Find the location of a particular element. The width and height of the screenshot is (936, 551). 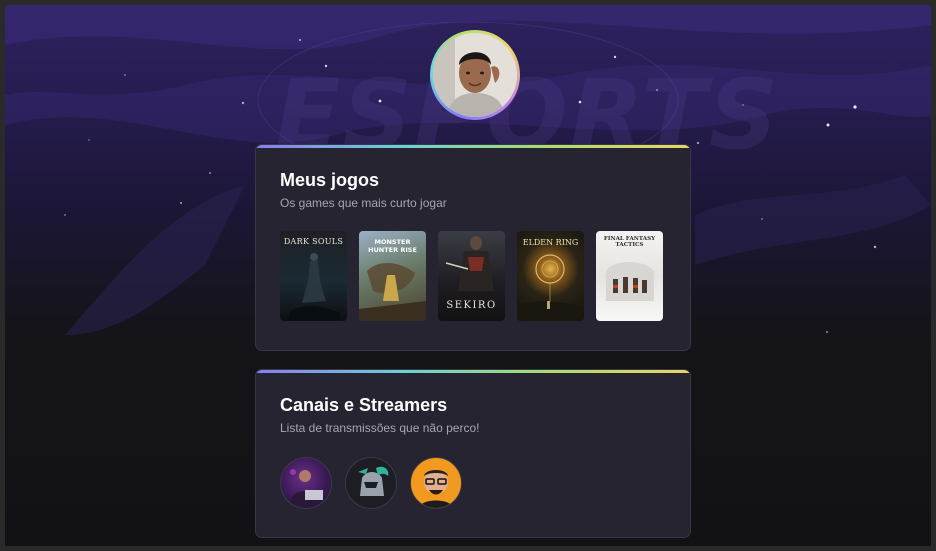

game-cover-final-fantasy-tactics: FINAL FANTASY TACTICS is located at coordinates (629, 276).